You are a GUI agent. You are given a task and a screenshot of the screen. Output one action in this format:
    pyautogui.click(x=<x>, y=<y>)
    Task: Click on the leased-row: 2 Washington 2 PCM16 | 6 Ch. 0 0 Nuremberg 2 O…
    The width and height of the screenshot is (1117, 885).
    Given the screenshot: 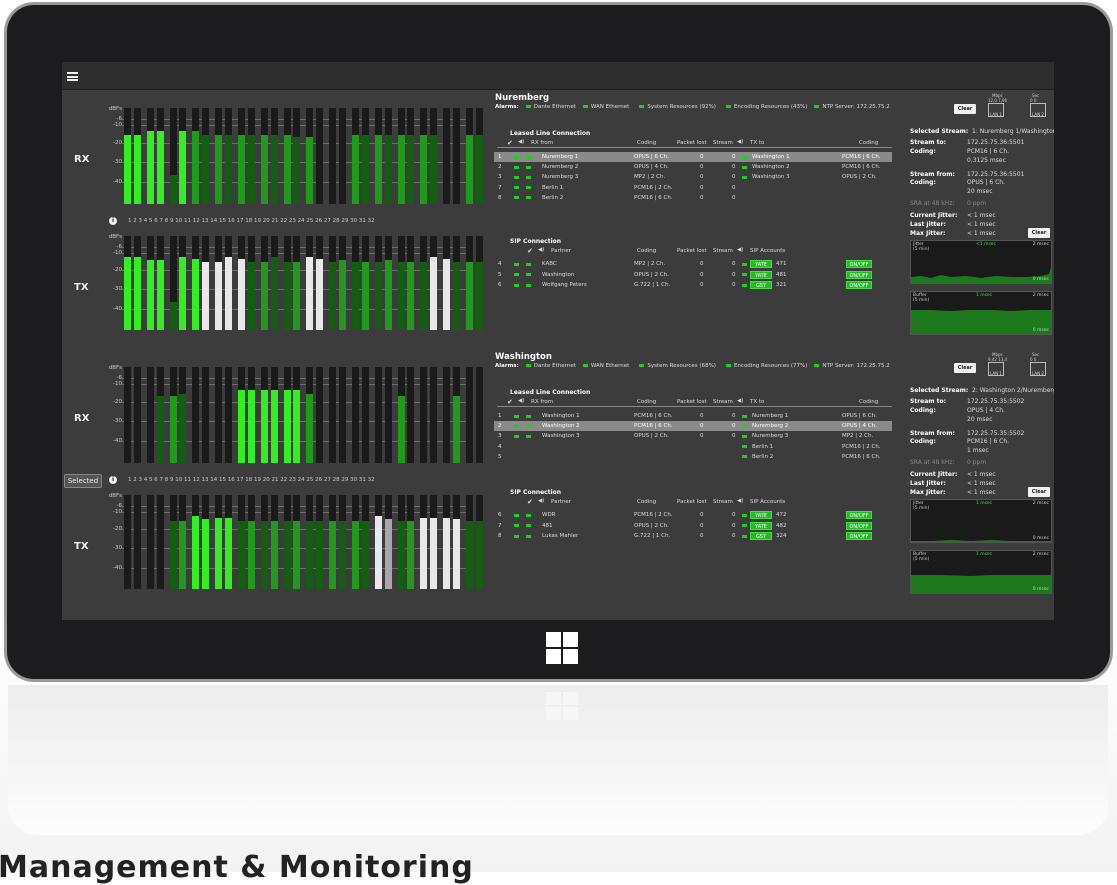 What is the action you would take?
    pyautogui.click(x=693, y=426)
    